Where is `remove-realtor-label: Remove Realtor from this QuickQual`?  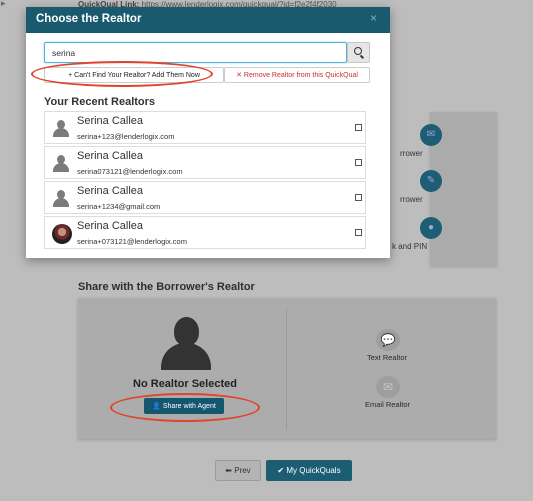 remove-realtor-label: Remove Realtor from this QuickQual is located at coordinates (300, 75).